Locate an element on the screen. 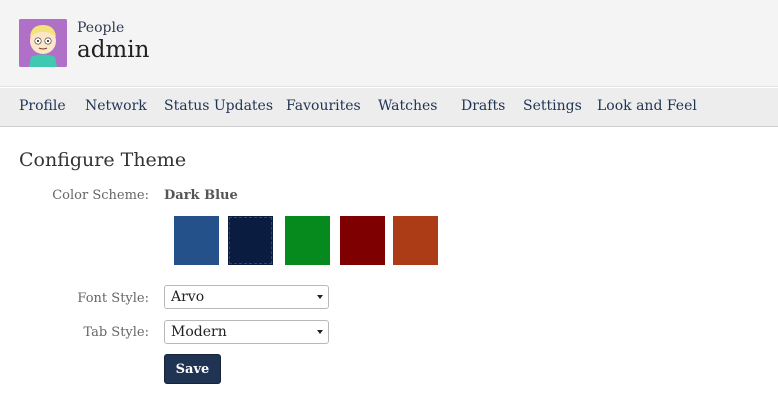 The height and width of the screenshot is (411, 778). color-scheme-value: Dark Blue is located at coordinates (201, 195).